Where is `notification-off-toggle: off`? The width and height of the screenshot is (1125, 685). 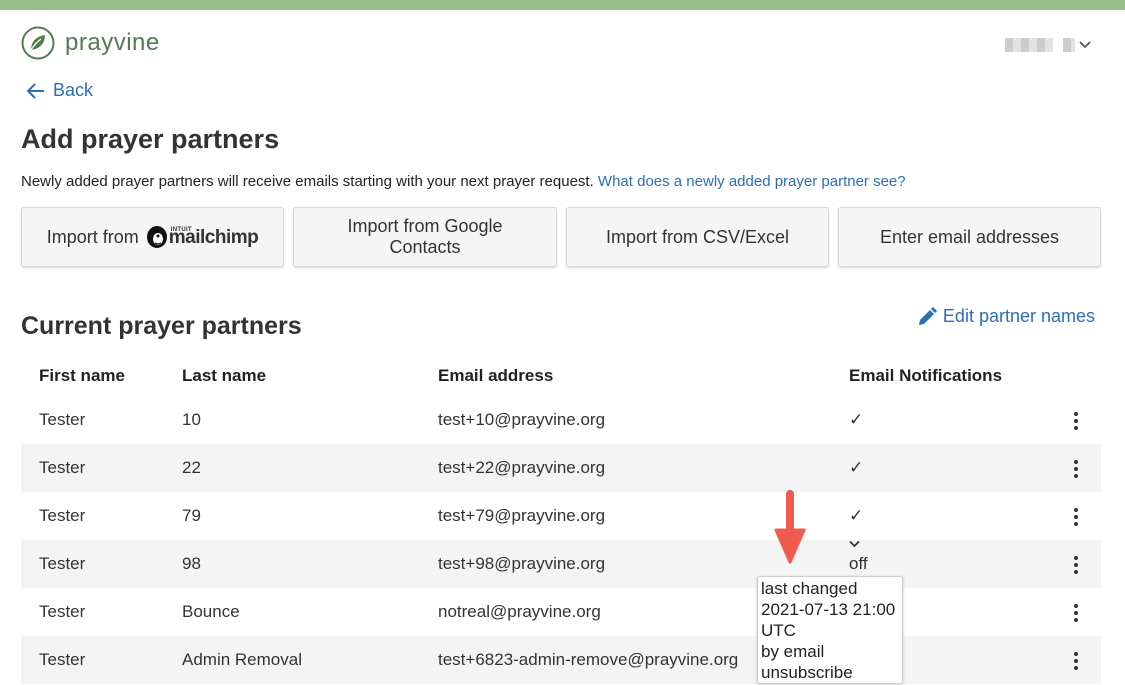
notification-off-toggle: off is located at coordinates (858, 556).